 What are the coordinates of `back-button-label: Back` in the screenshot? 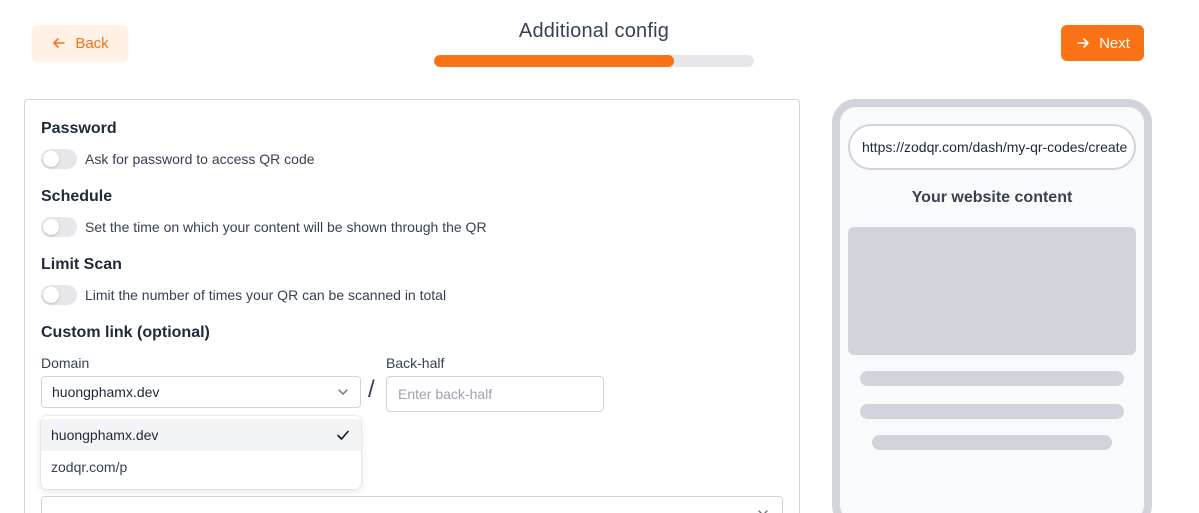 It's located at (92, 43).